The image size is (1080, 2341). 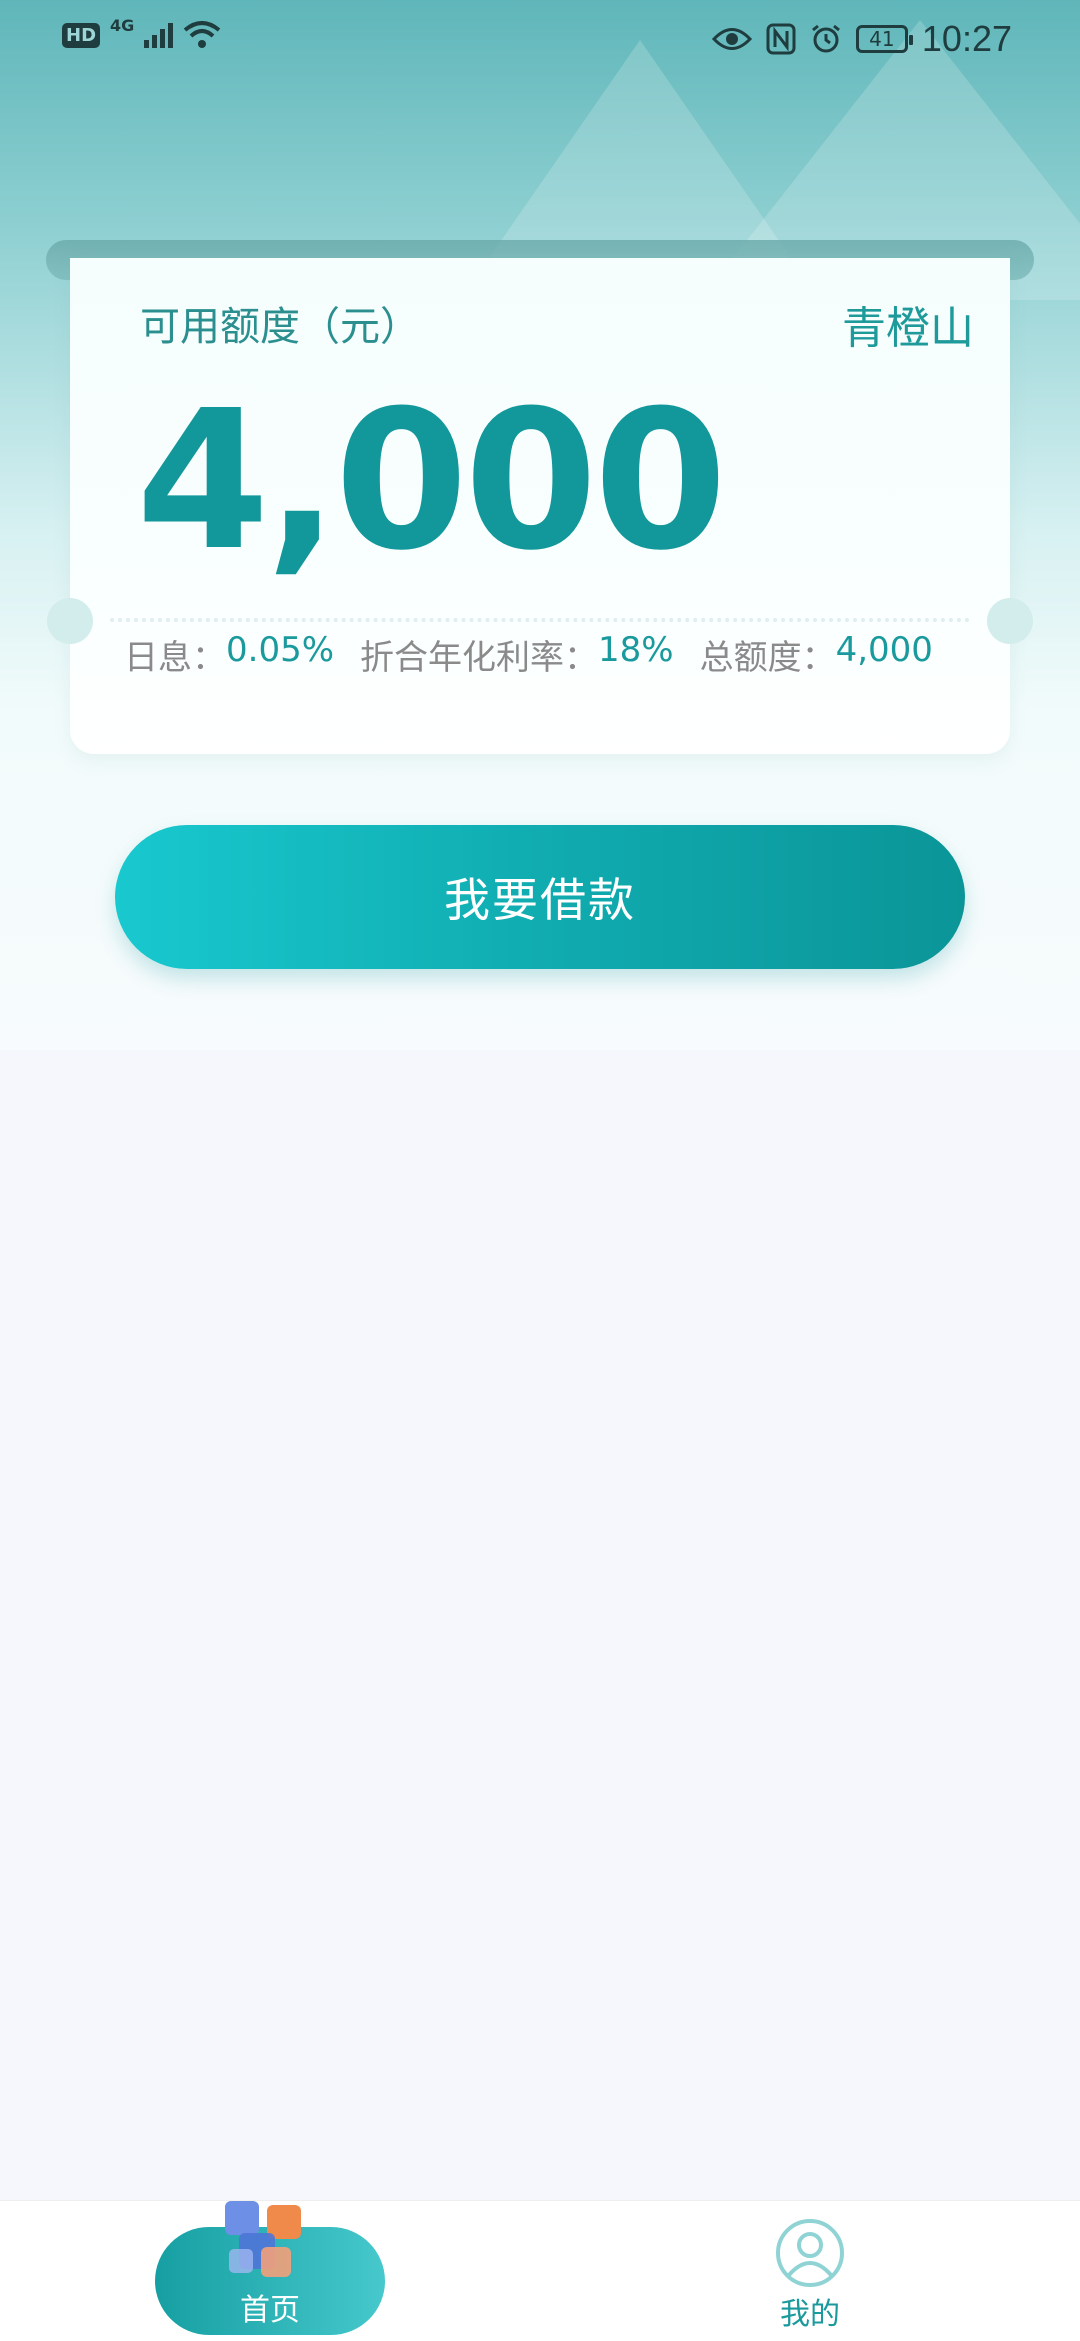 What do you see at coordinates (810, 2253) in the screenshot?
I see `user-icon` at bounding box center [810, 2253].